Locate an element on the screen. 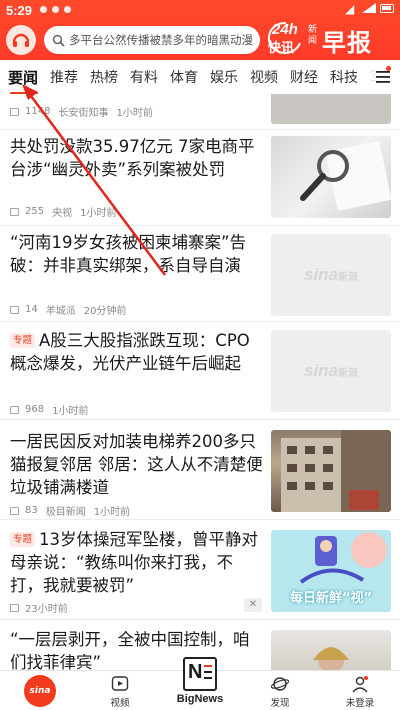 The image size is (400, 710). comment-count: 83 is located at coordinates (31, 510).